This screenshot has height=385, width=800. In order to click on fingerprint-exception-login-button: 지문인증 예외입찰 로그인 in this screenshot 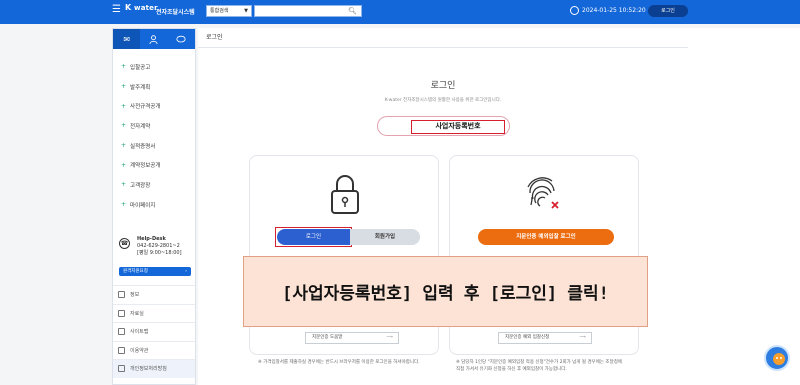, I will do `click(546, 237)`.